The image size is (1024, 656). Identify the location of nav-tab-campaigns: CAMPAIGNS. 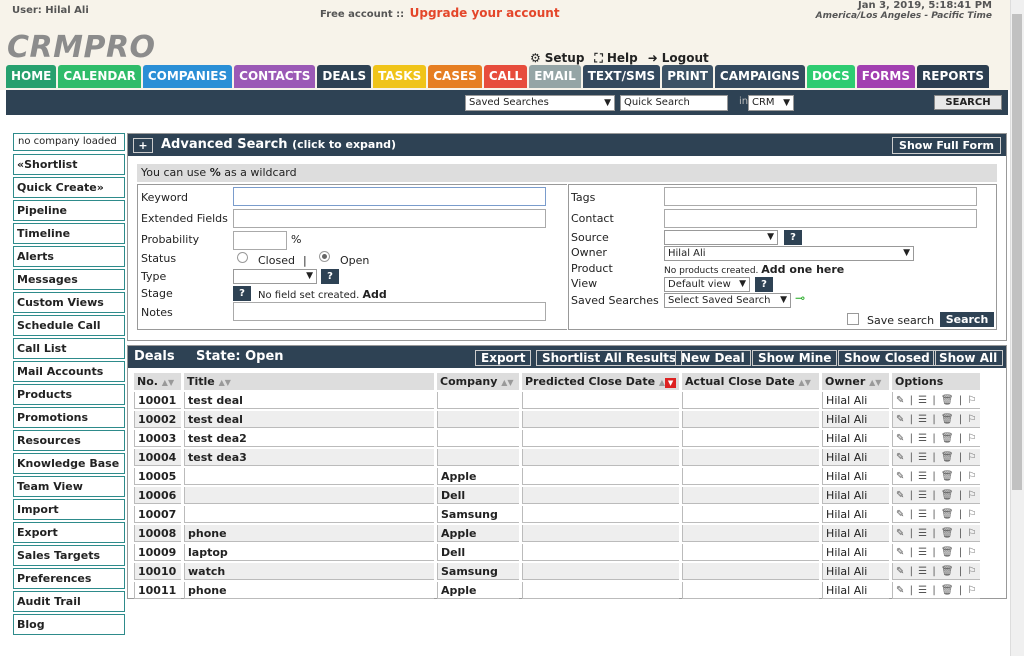
(759, 76).